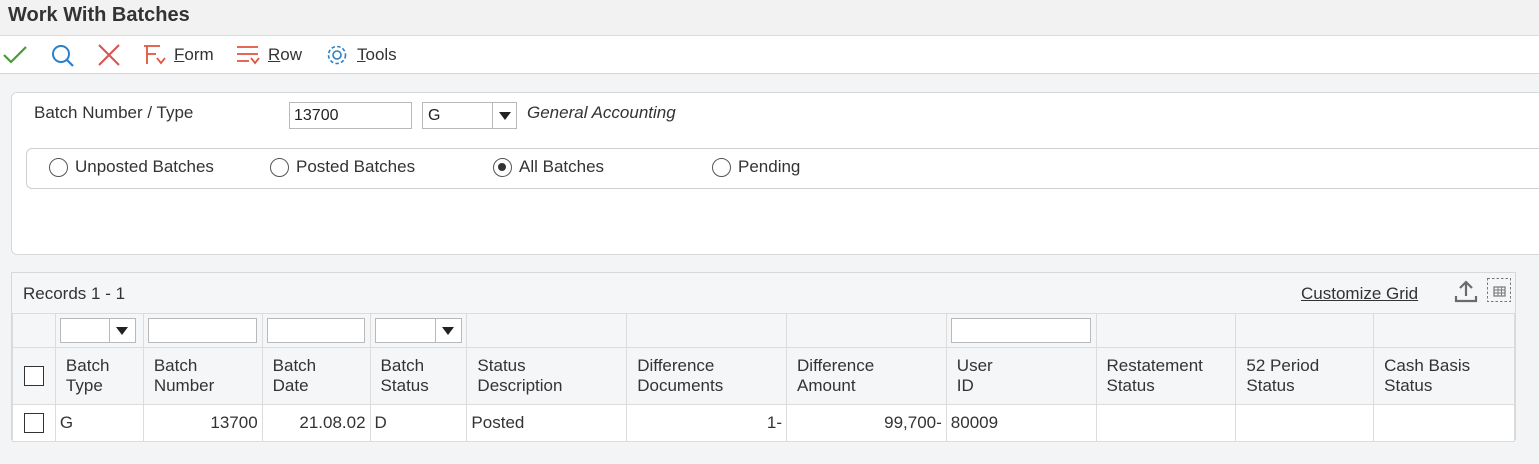 This screenshot has width=1539, height=464. Describe the element at coordinates (707, 423) in the screenshot. I see `cell-difference-documents: 1-` at that location.